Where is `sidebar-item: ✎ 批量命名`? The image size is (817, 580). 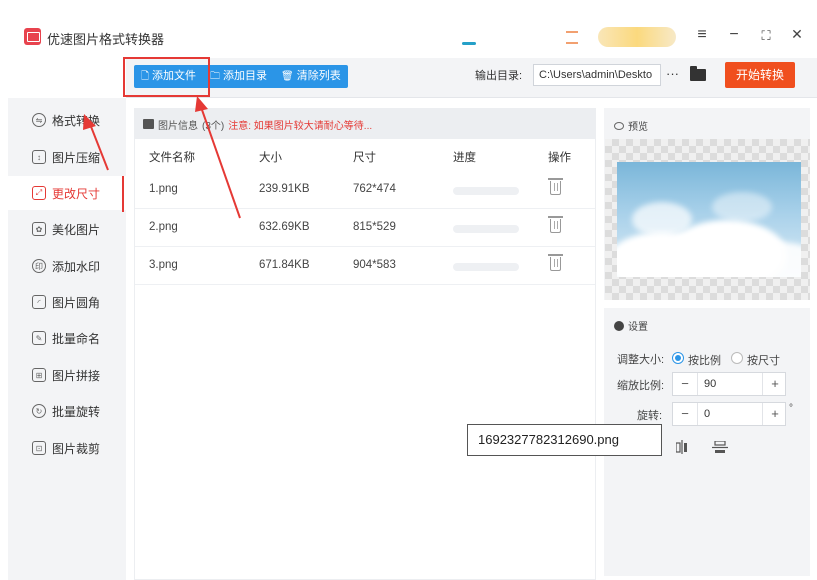 sidebar-item: ✎ 批量命名 is located at coordinates (67, 338).